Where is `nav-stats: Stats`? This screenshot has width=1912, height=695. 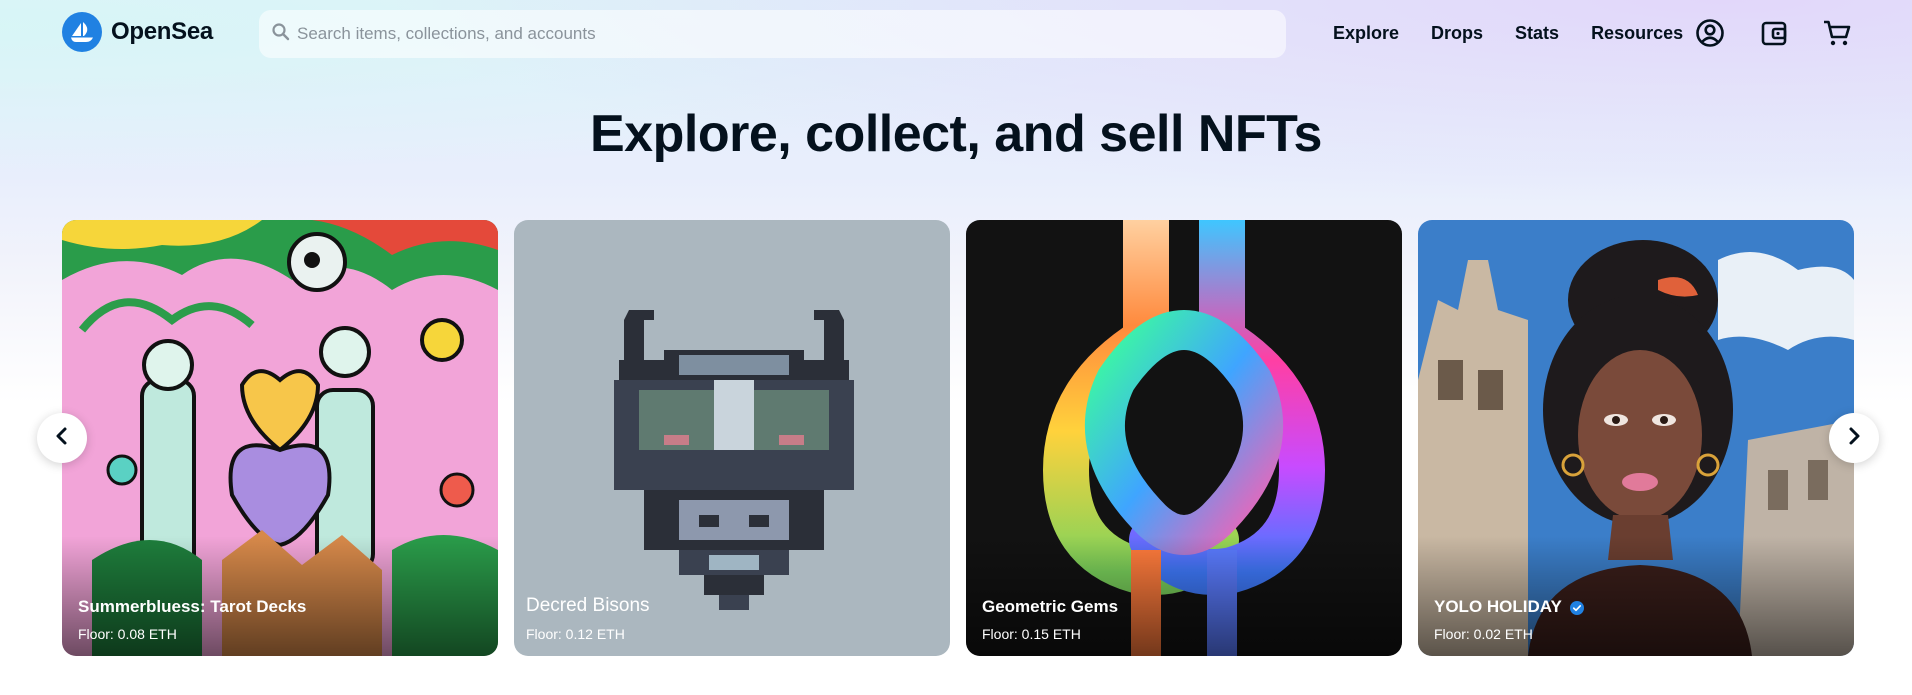 nav-stats: Stats is located at coordinates (1537, 33).